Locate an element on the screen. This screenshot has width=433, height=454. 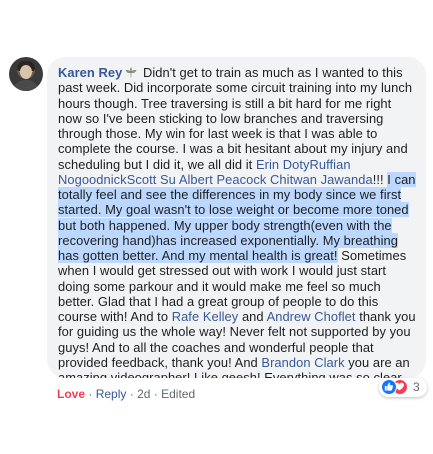
mention-link: Erin Doty is located at coordinates (283, 164).